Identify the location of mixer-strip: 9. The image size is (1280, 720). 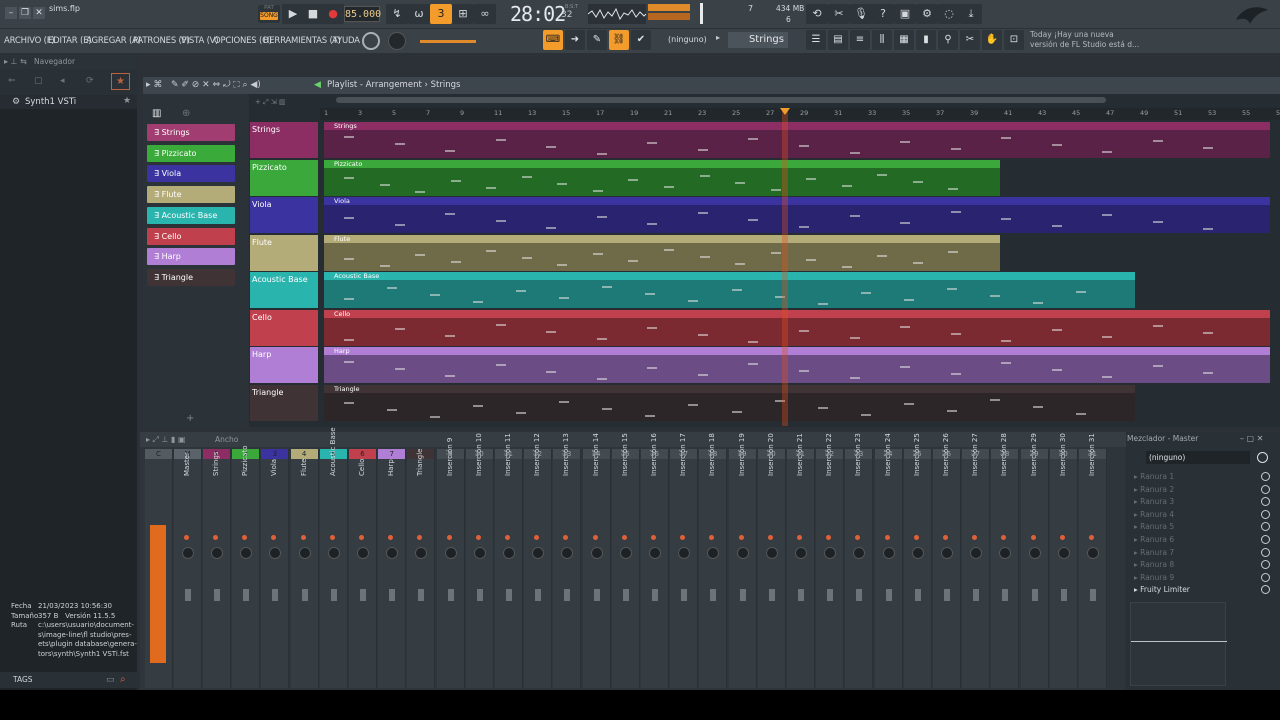
(450, 568).